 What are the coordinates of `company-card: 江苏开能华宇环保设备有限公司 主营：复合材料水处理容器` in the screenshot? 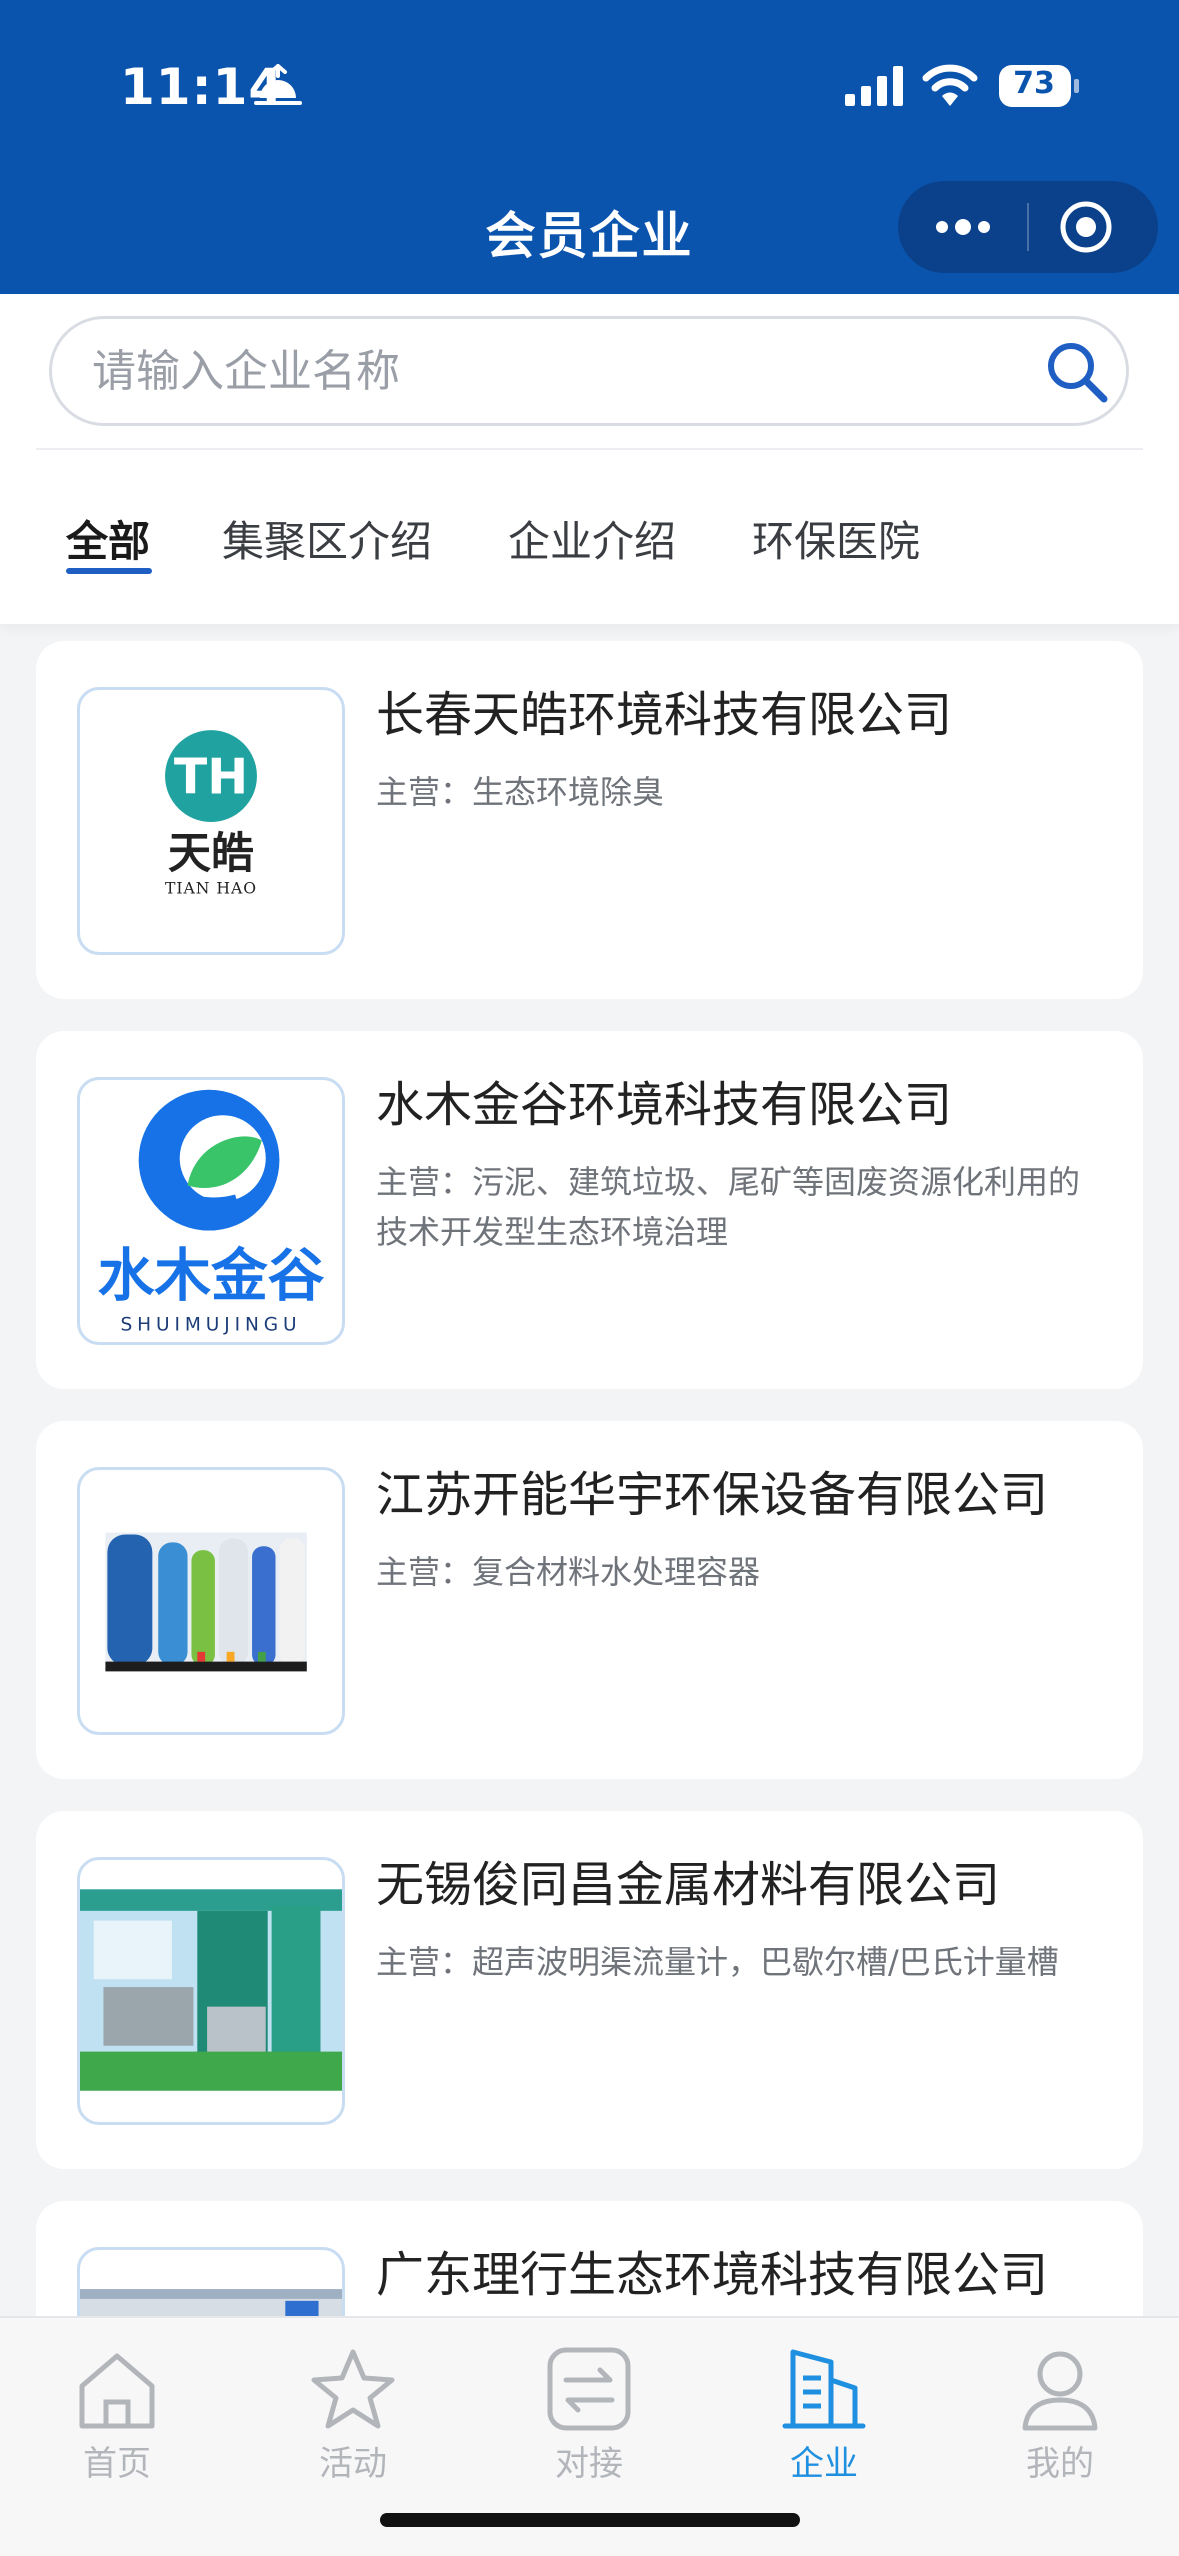 It's located at (589, 1600).